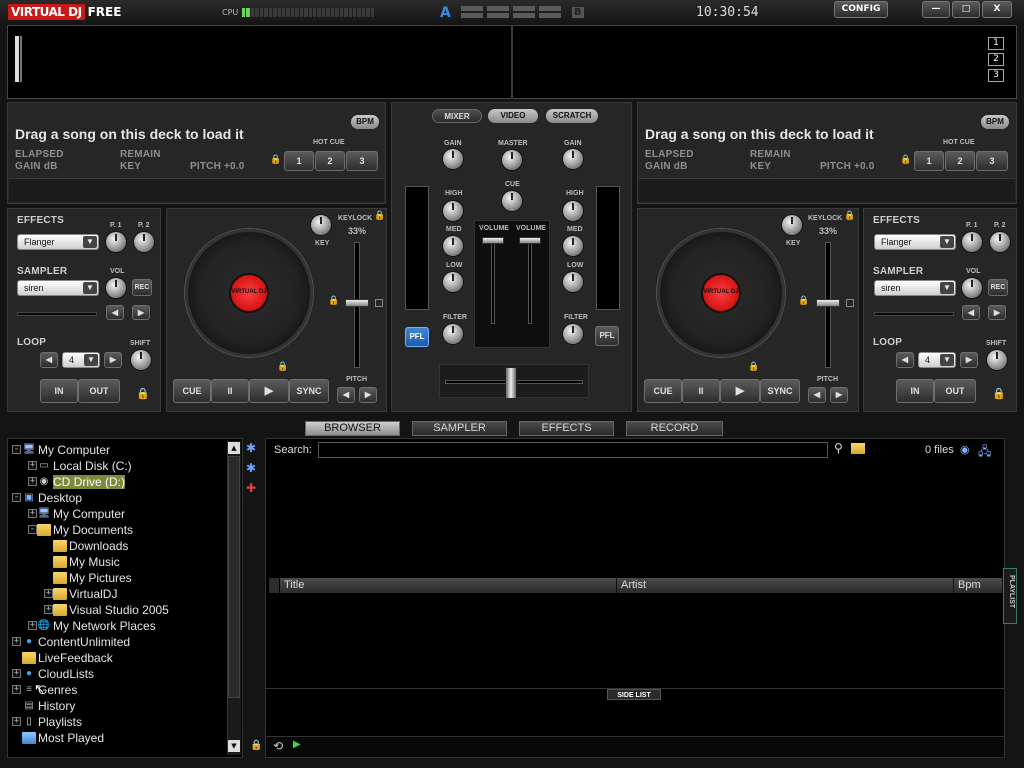 The height and width of the screenshot is (768, 1024). Describe the element at coordinates (992, 161) in the screenshot. I see `deck-right-hotcue-3: 3` at that location.